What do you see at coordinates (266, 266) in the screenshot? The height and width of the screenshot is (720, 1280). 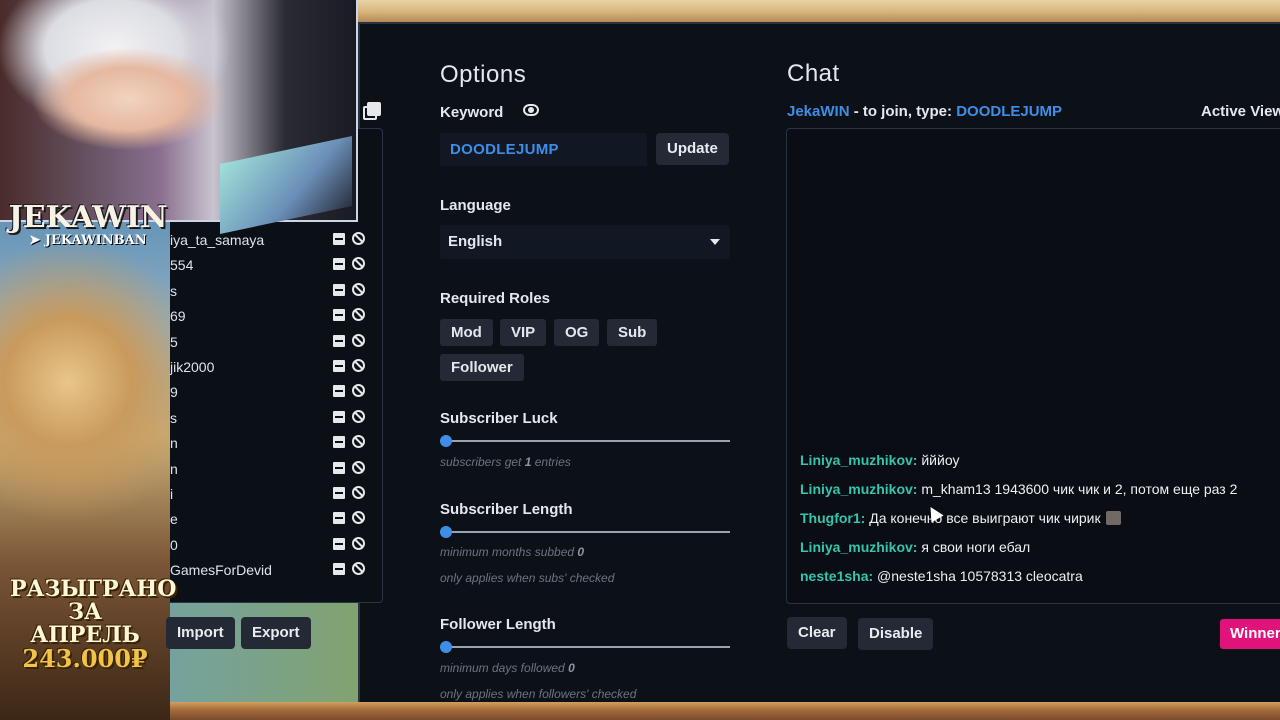 I see `entry-row: 554` at bounding box center [266, 266].